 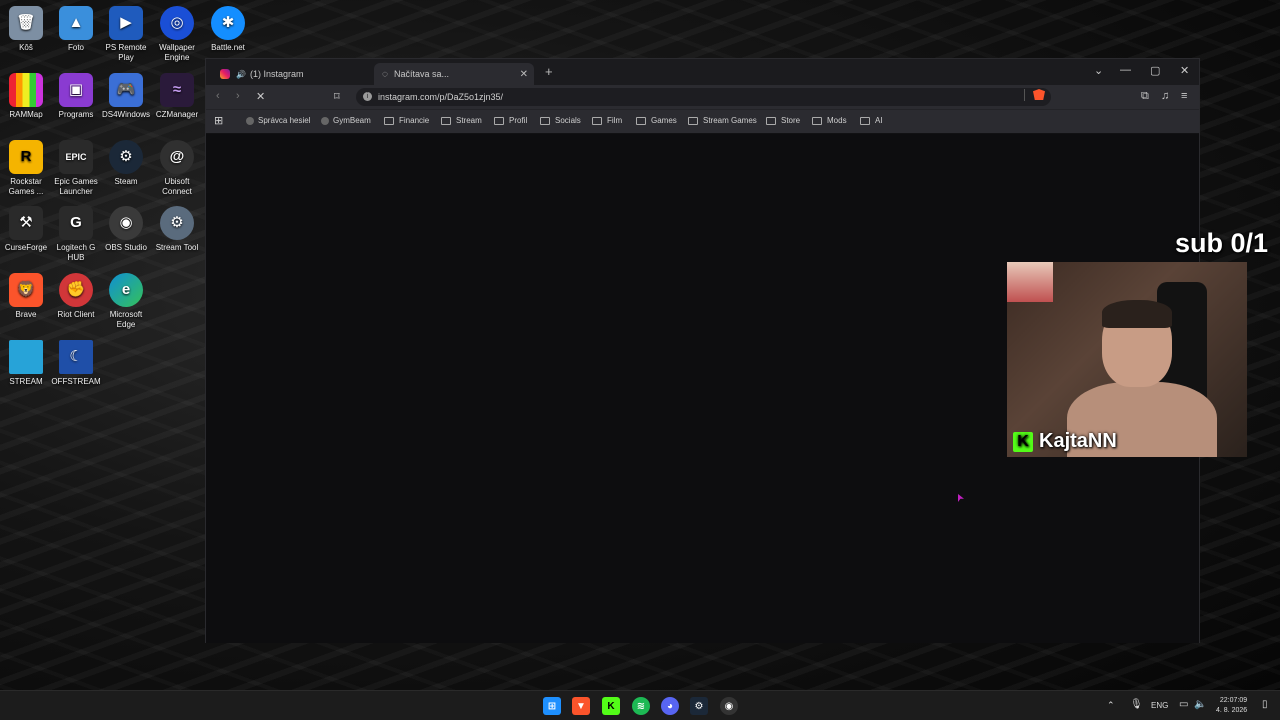 What do you see at coordinates (218, 96) in the screenshot?
I see `back-icon: ‹` at bounding box center [218, 96].